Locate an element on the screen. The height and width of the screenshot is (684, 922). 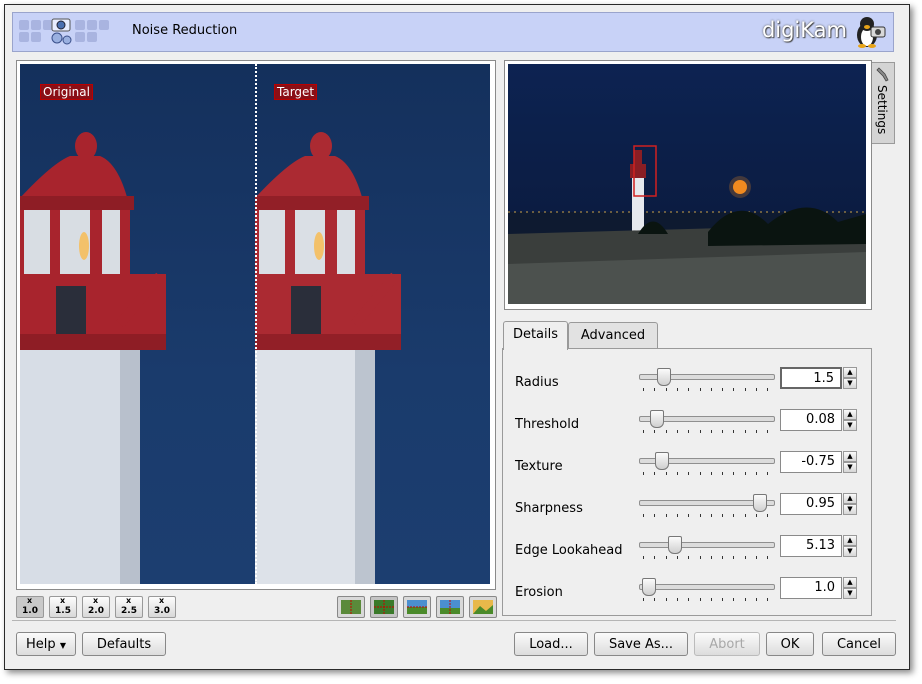
tab-details: Details is located at coordinates (535, 335).